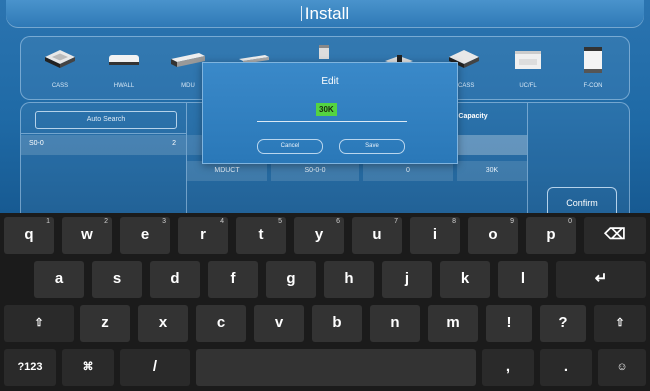 The width and height of the screenshot is (650, 391). What do you see at coordinates (453, 323) in the screenshot?
I see `key-m: m` at bounding box center [453, 323].